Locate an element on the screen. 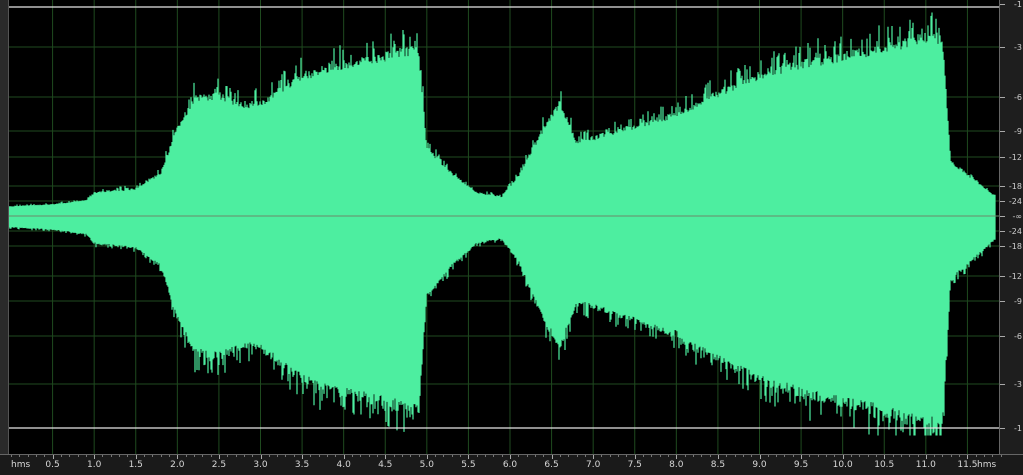 The height and width of the screenshot is (475, 1023). time-tick-label: 6.5 is located at coordinates (551, 465).